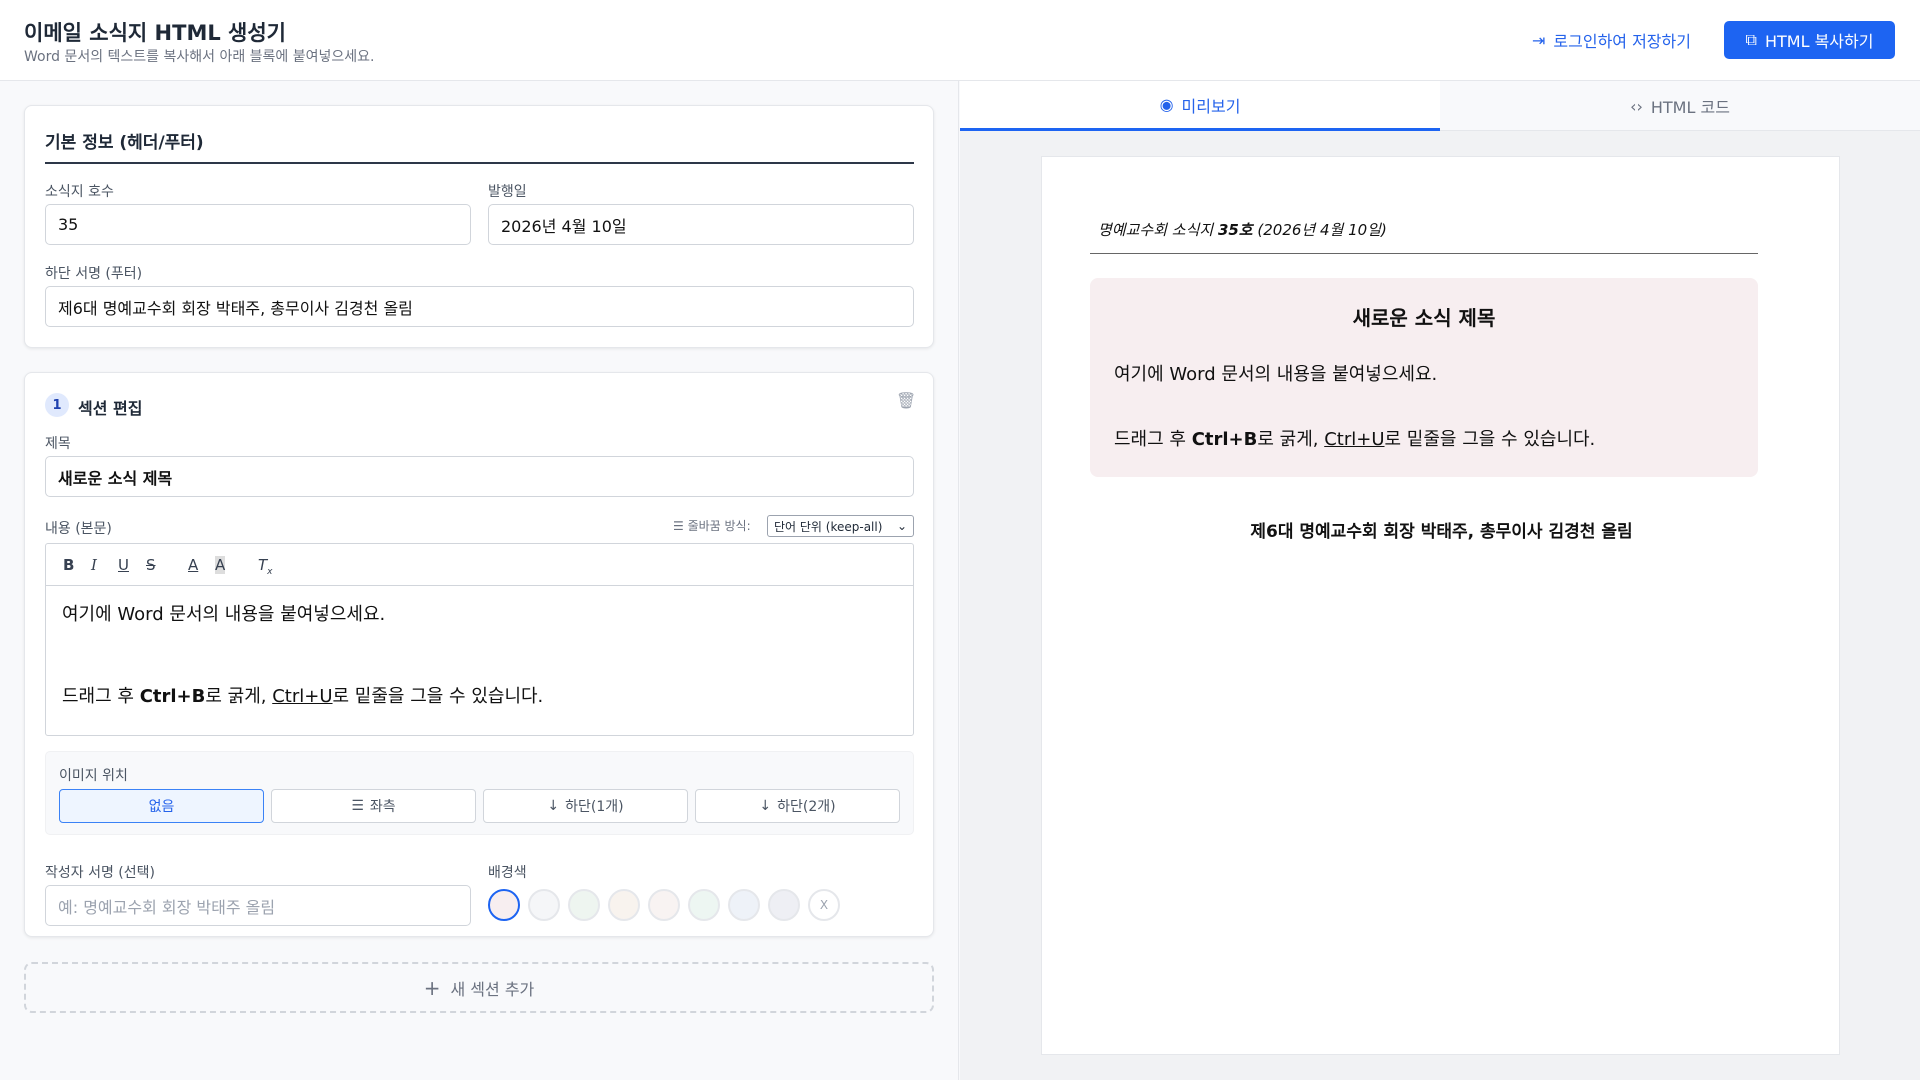  What do you see at coordinates (94, 274) in the screenshot?
I see `footer-label: 하단 서명 (푸터)` at bounding box center [94, 274].